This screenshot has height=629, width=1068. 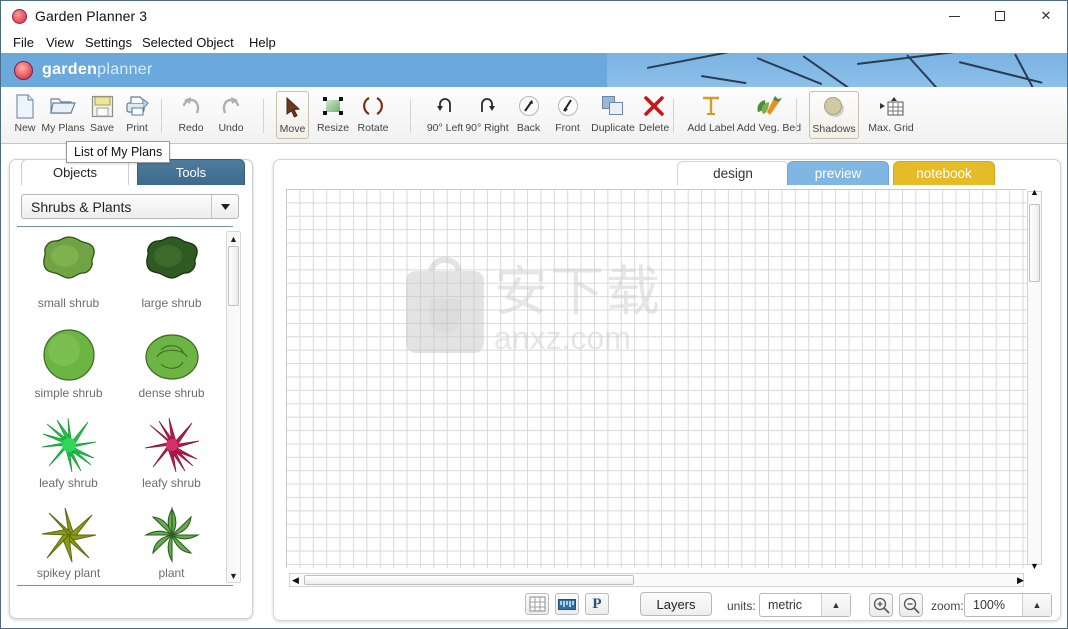 I want to click on toolbar-front-label: Front, so click(x=567, y=128).